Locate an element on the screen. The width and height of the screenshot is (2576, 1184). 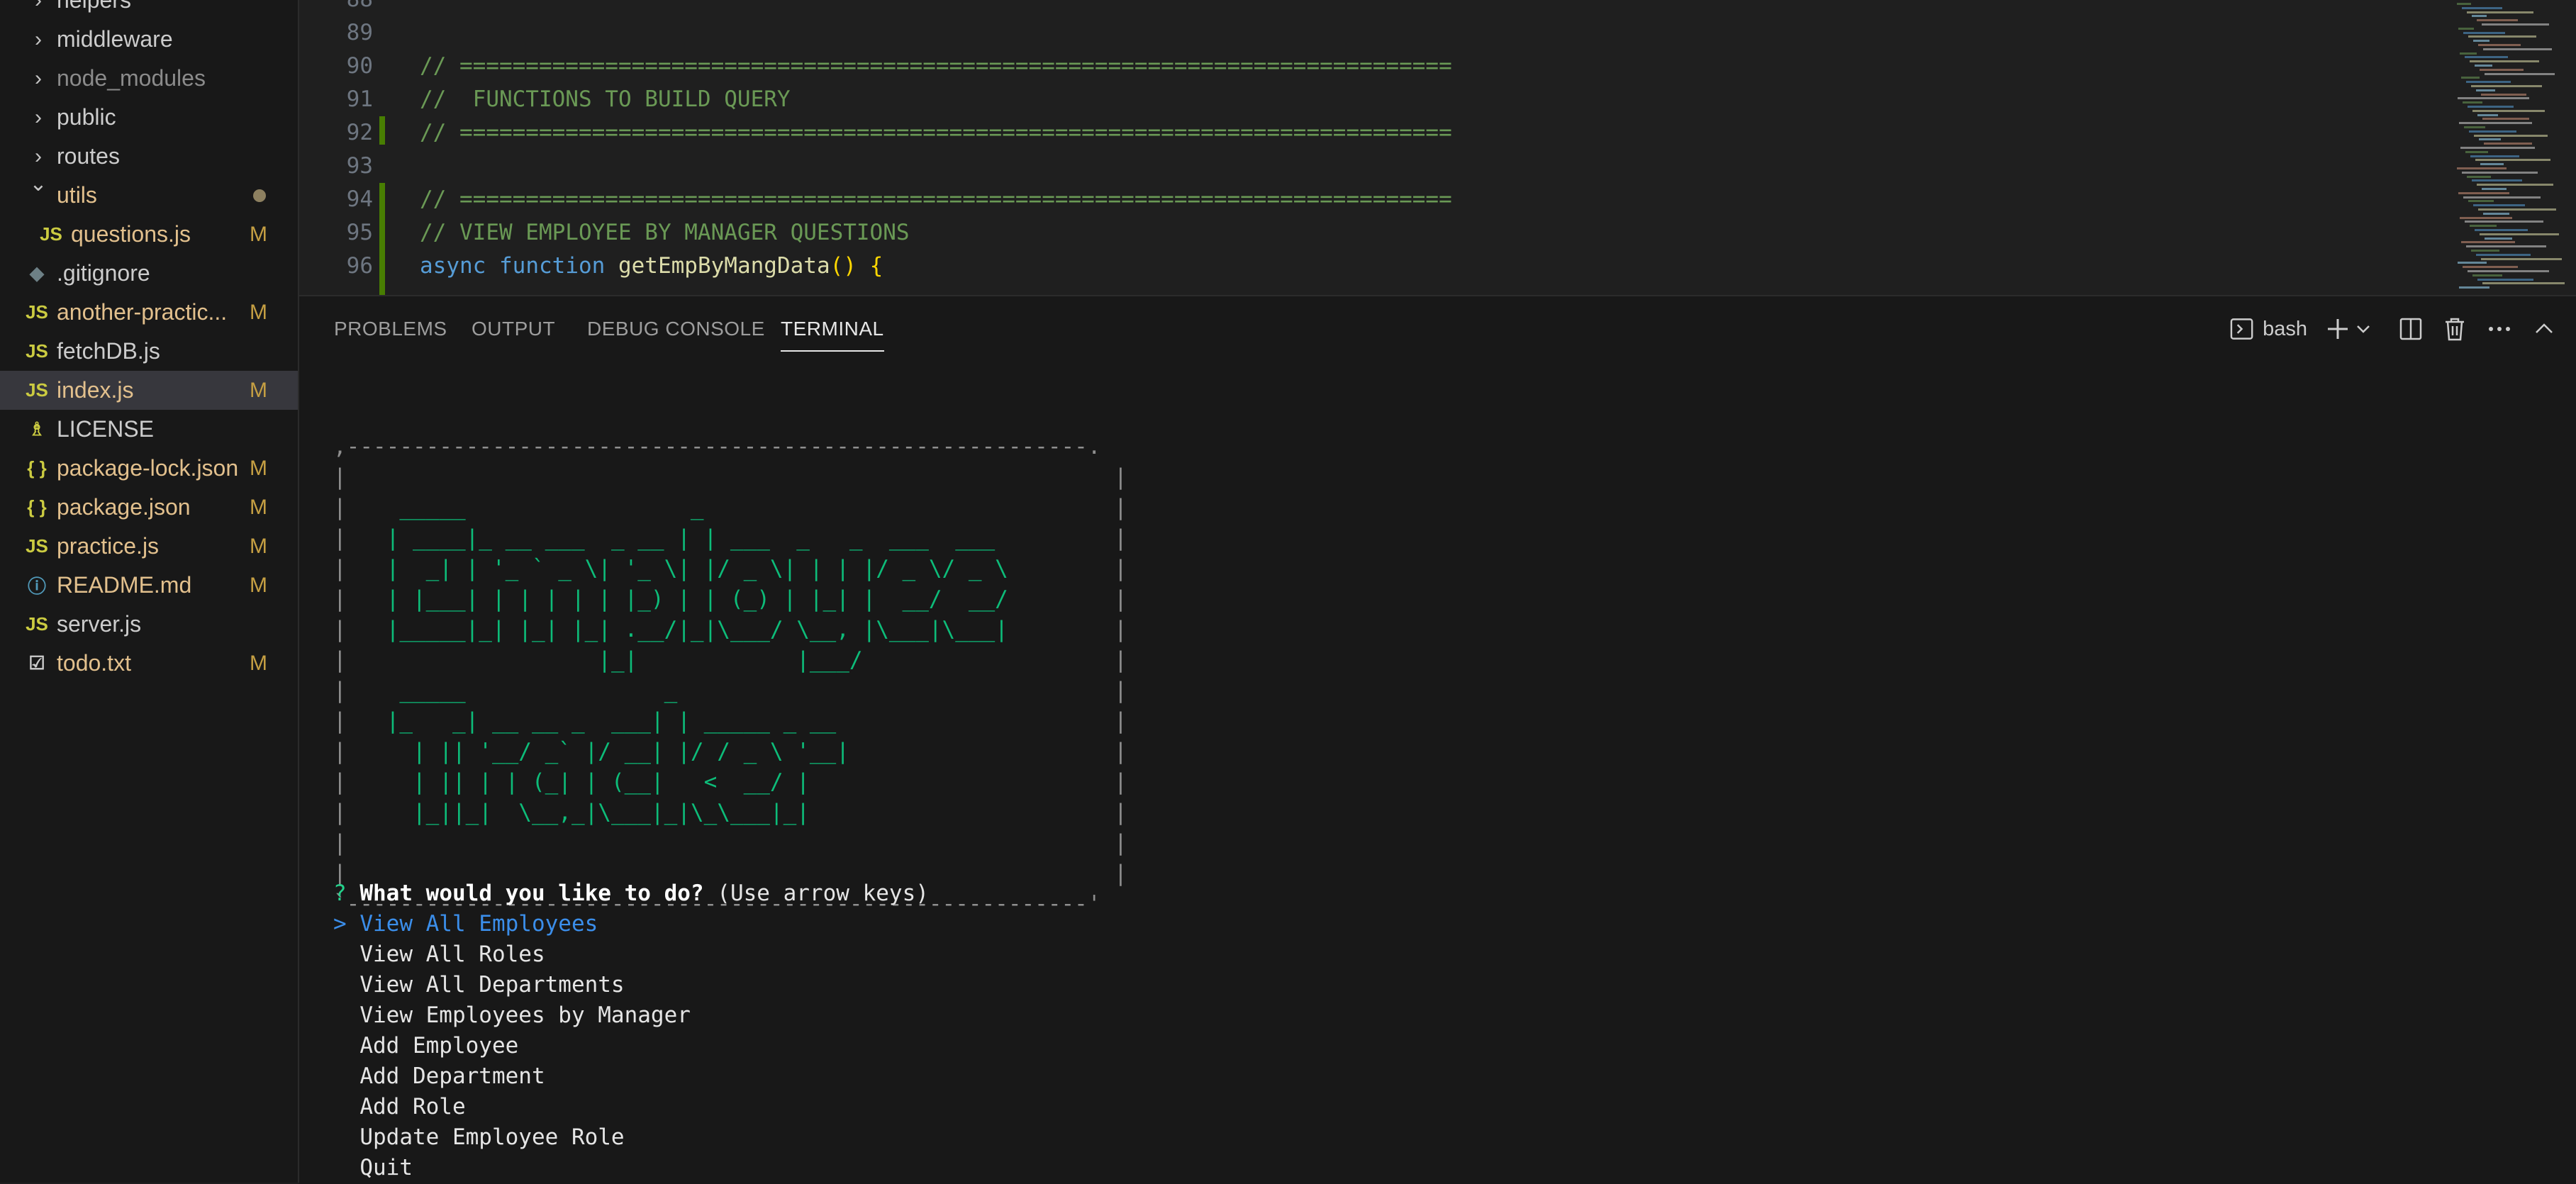
new-terminal-button is located at coordinates (2338, 329).